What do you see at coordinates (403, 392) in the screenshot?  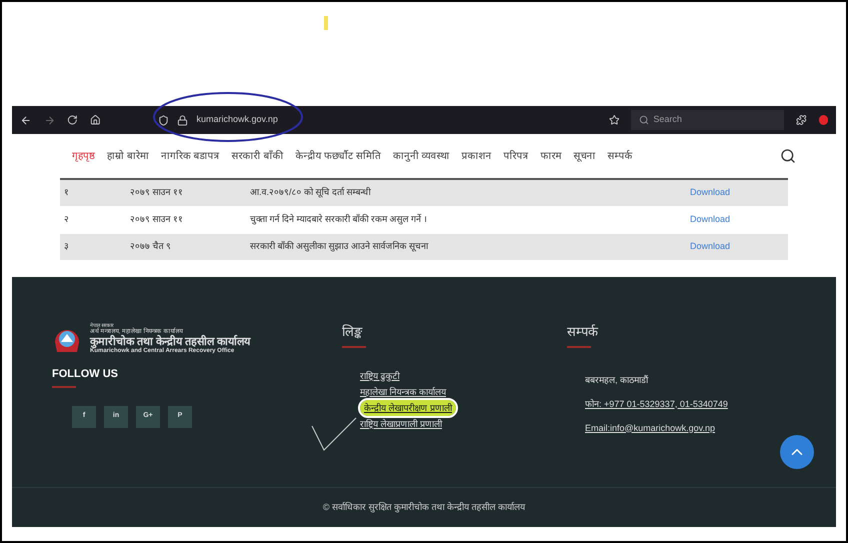 I see `footer-link: महालेखा नियन्त्रक कार्यालय` at bounding box center [403, 392].